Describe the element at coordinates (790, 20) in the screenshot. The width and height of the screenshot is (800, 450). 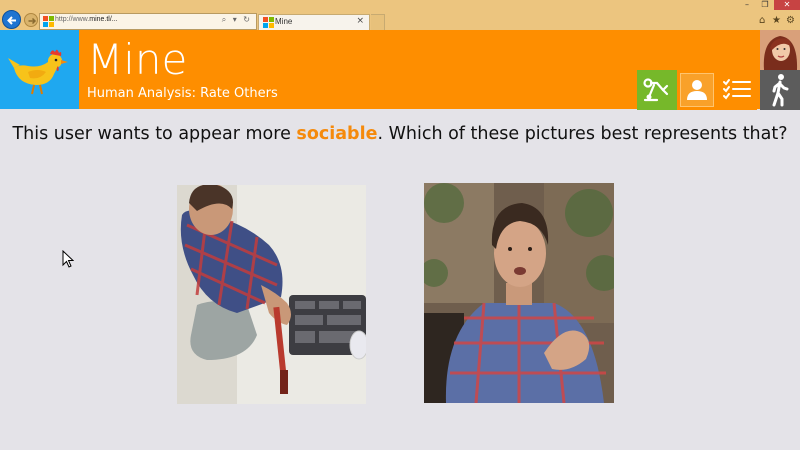
I see `settings-icon: ⚙` at that location.